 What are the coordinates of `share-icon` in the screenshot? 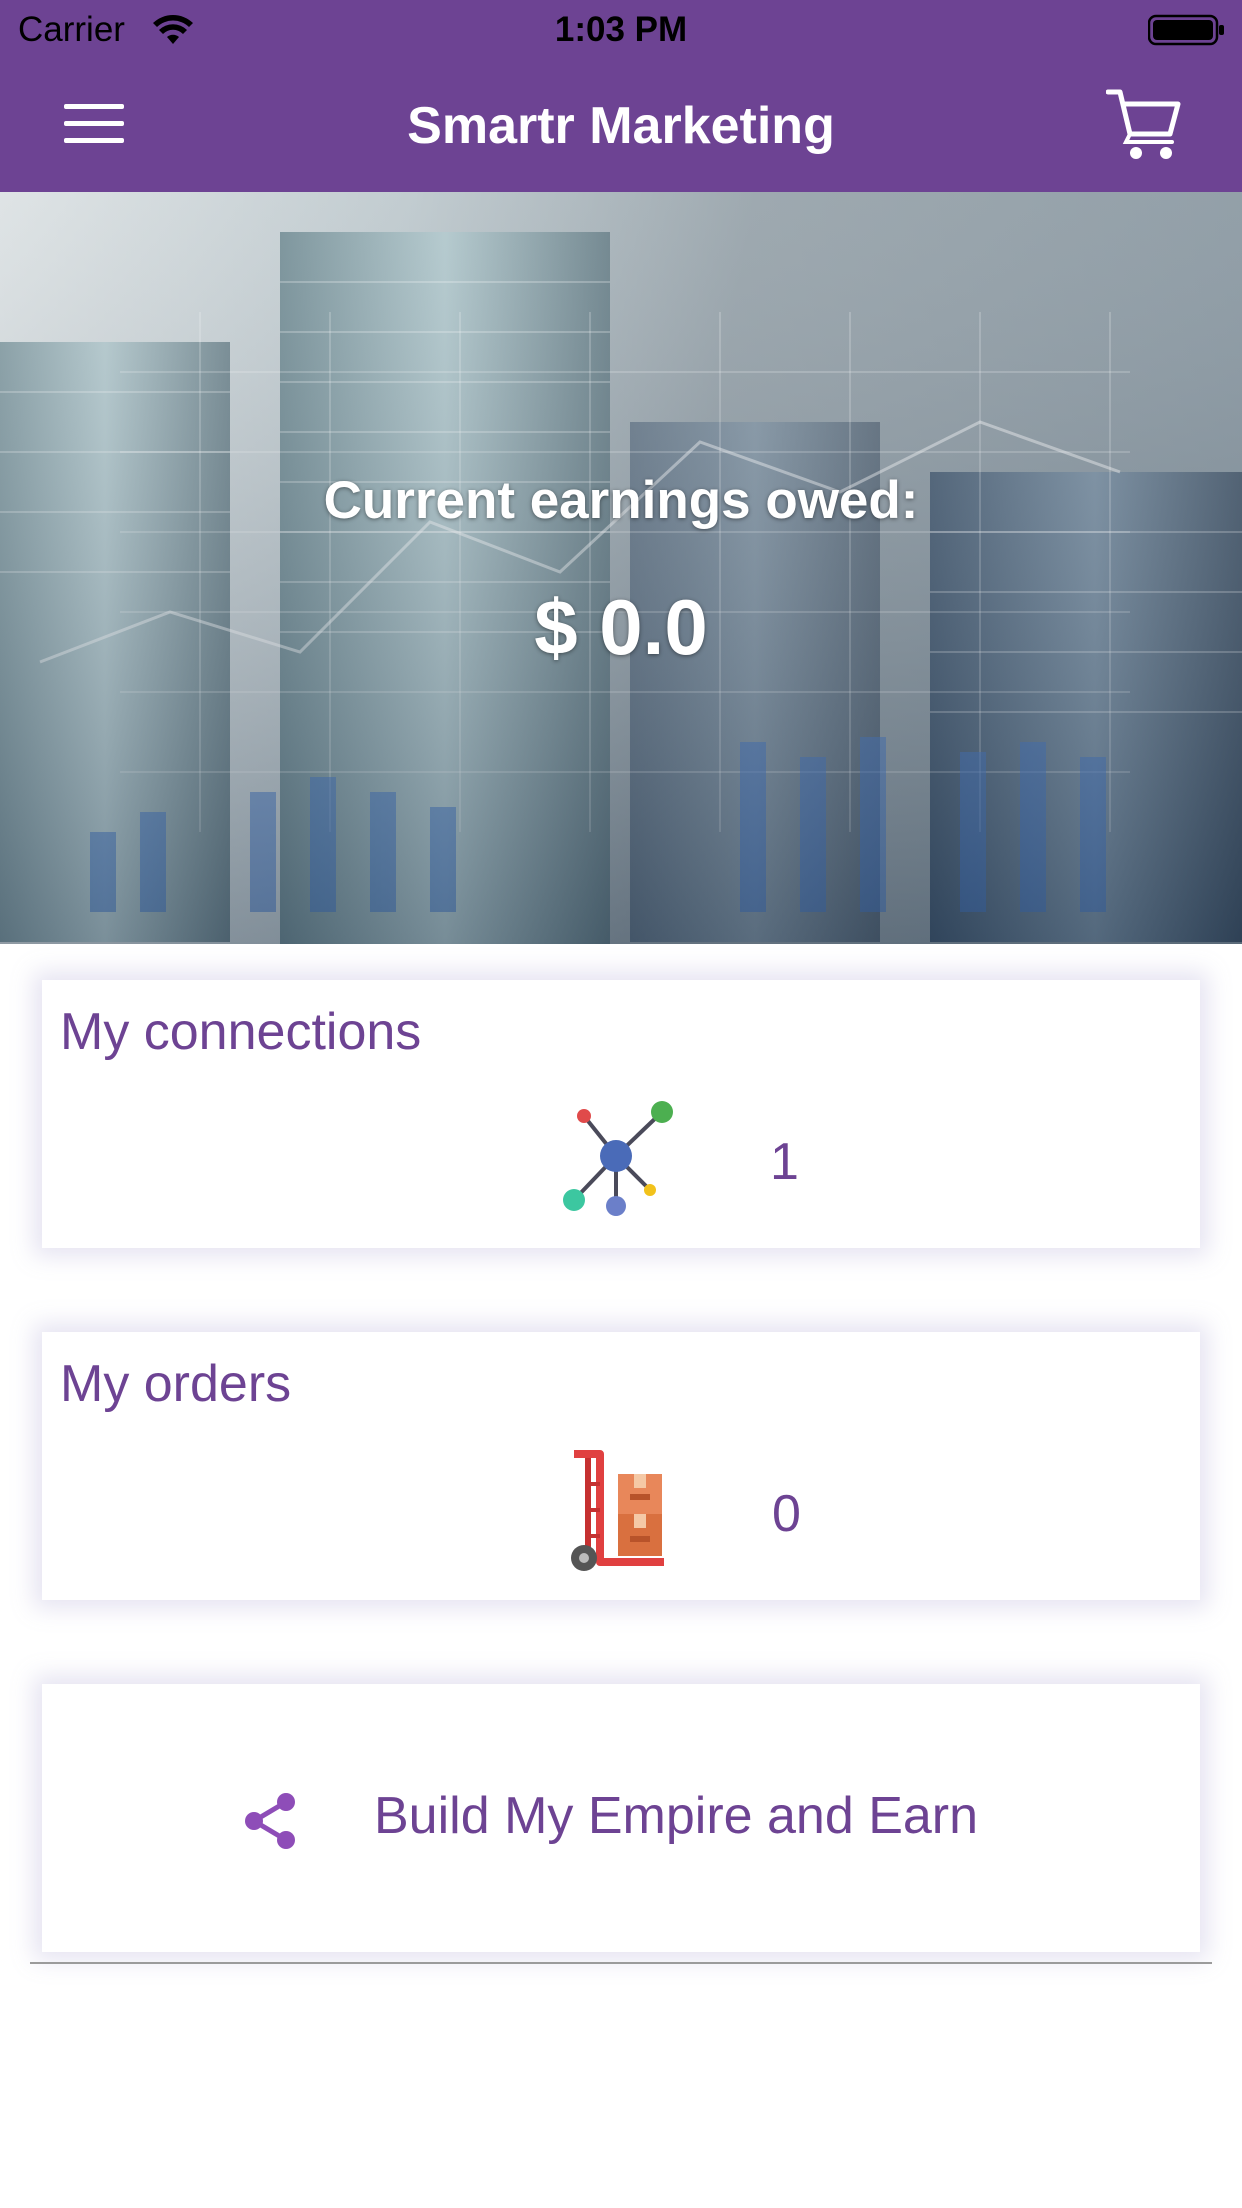 It's located at (270, 1821).